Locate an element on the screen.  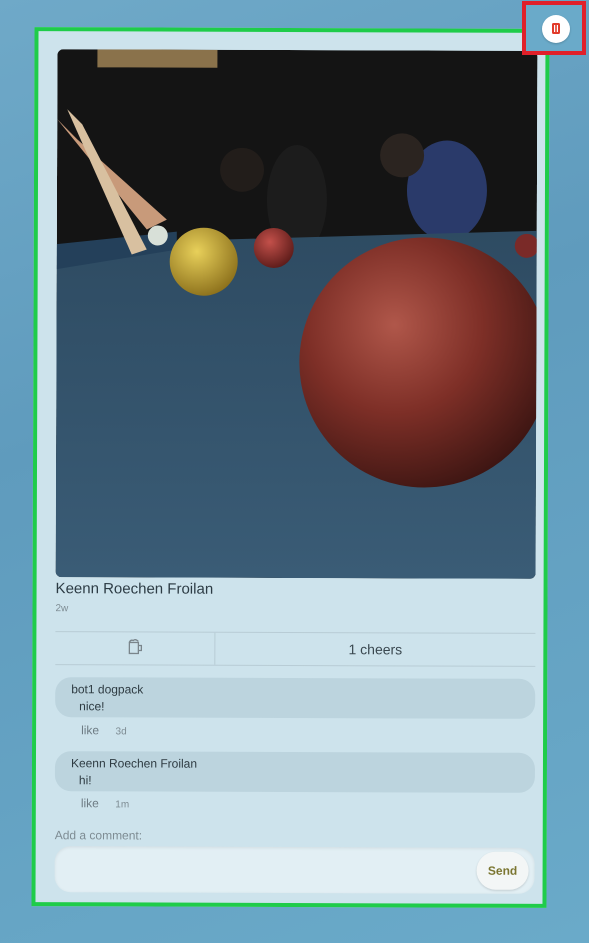
comment-text: hi! is located at coordinates (85, 780).